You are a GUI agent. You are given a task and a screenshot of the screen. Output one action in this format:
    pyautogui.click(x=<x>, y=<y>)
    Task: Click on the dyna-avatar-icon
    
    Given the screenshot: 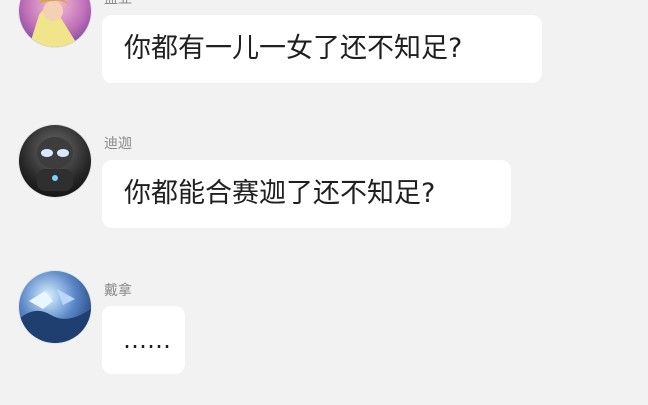 What is the action you would take?
    pyautogui.click(x=55, y=307)
    